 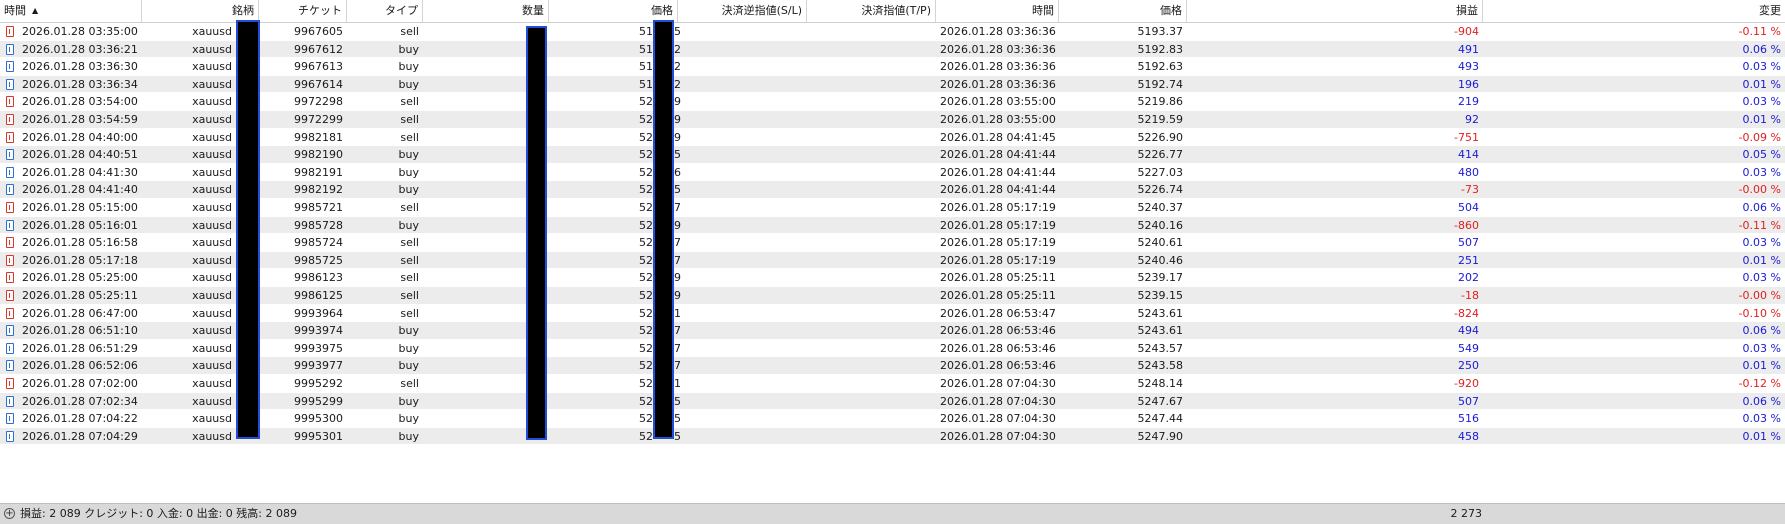 I want to click on redaction-bar, so click(x=536, y=233).